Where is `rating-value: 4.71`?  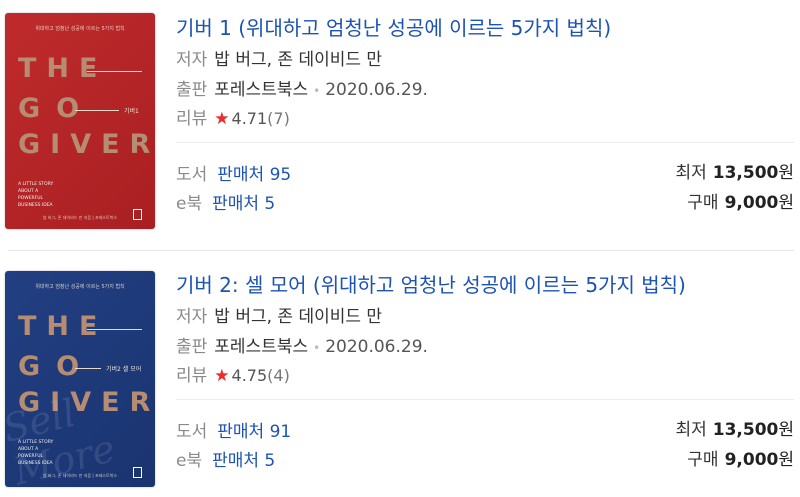
rating-value: 4.71 is located at coordinates (249, 118).